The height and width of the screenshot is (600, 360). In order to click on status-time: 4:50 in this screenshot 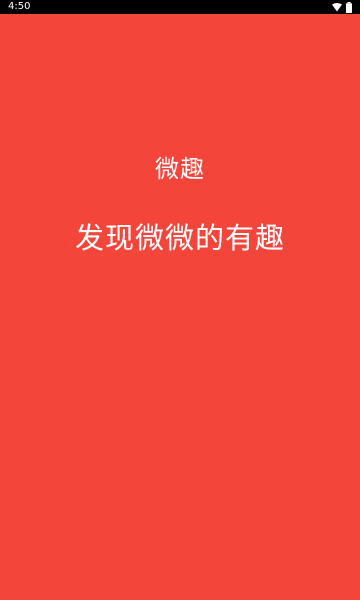, I will do `click(19, 6)`.